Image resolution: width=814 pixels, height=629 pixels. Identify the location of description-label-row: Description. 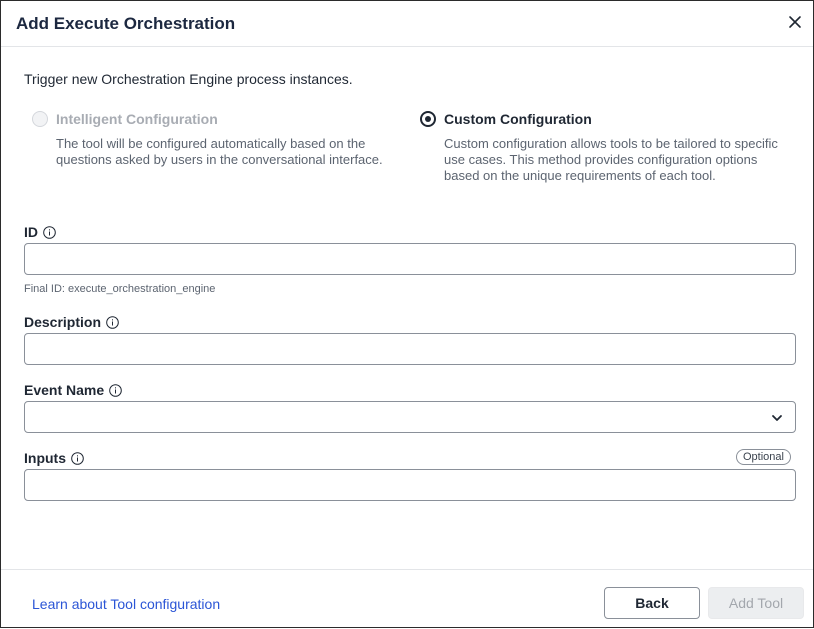
(71, 322).